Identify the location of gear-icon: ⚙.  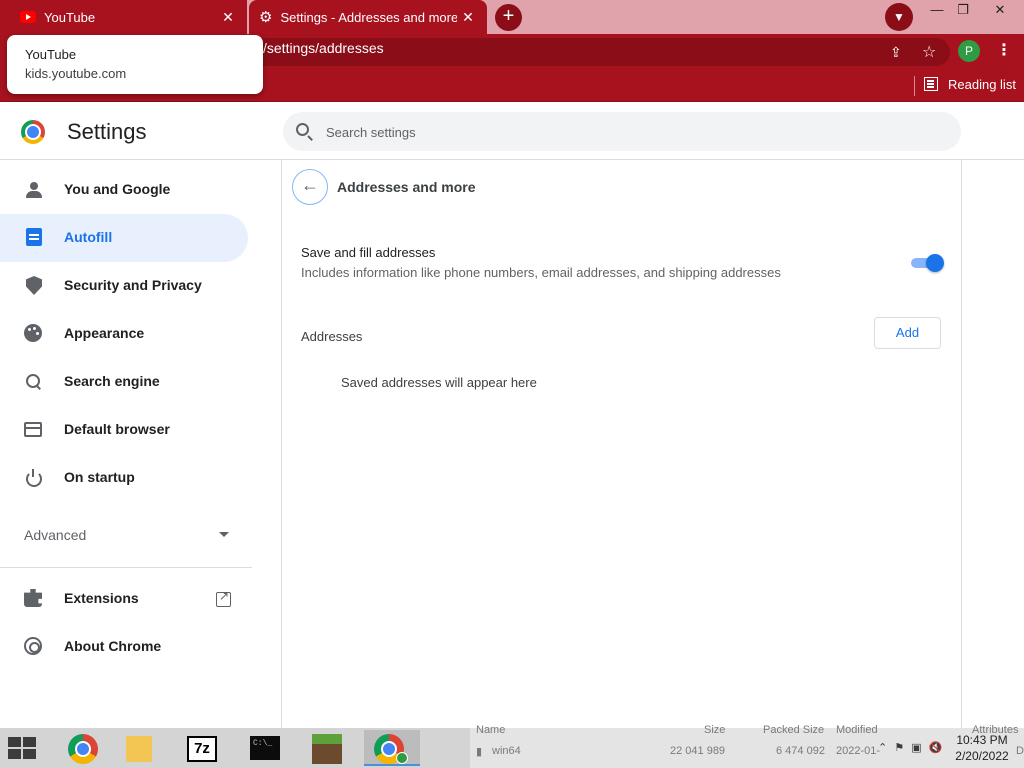
(266, 17).